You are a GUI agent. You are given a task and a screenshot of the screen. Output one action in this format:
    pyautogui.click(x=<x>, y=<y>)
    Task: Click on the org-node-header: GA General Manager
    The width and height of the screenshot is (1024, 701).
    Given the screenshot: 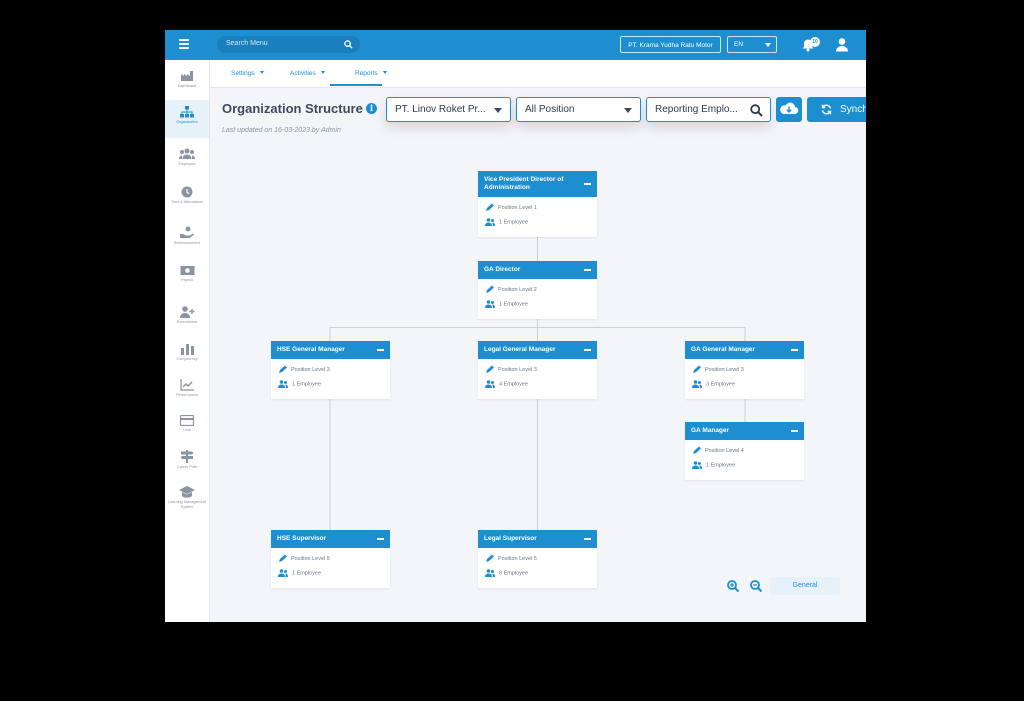 What is the action you would take?
    pyautogui.click(x=744, y=350)
    